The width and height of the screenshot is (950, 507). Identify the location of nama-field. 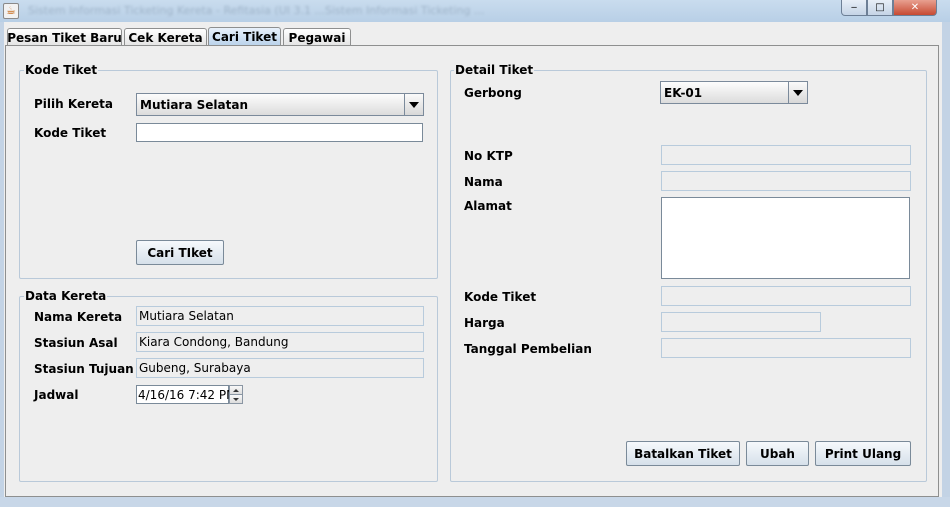
(786, 181).